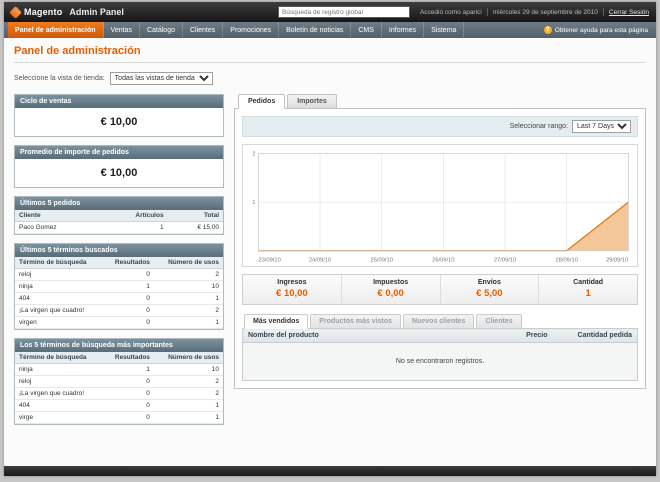 The height and width of the screenshot is (482, 660). What do you see at coordinates (119, 173) in the screenshot?
I see `average-orders-value: € 10,00` at bounding box center [119, 173].